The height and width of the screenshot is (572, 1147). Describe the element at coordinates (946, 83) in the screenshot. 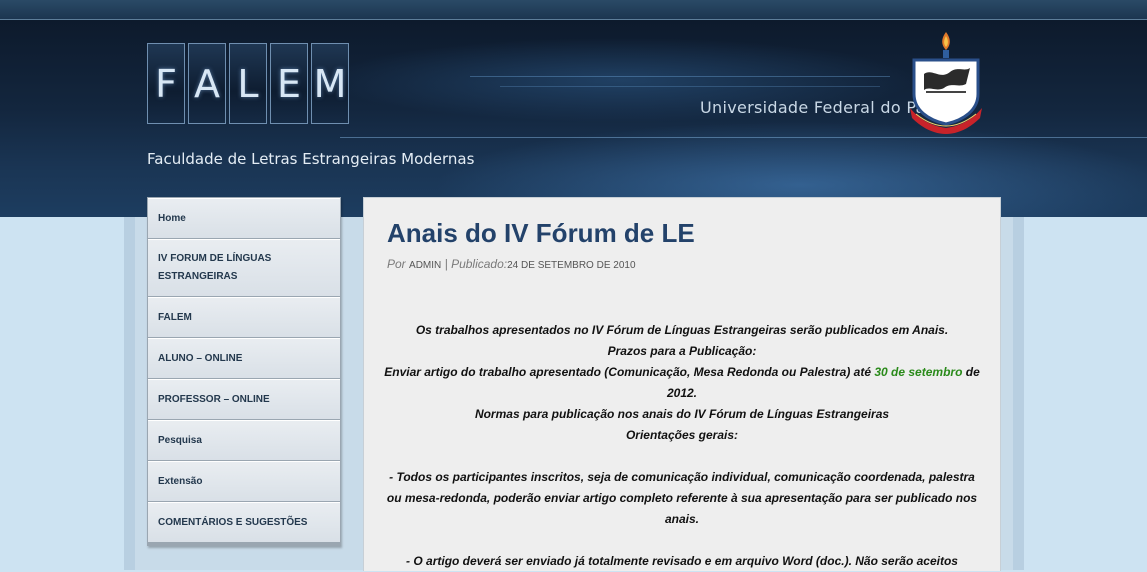

I see `university-crest-icon` at that location.